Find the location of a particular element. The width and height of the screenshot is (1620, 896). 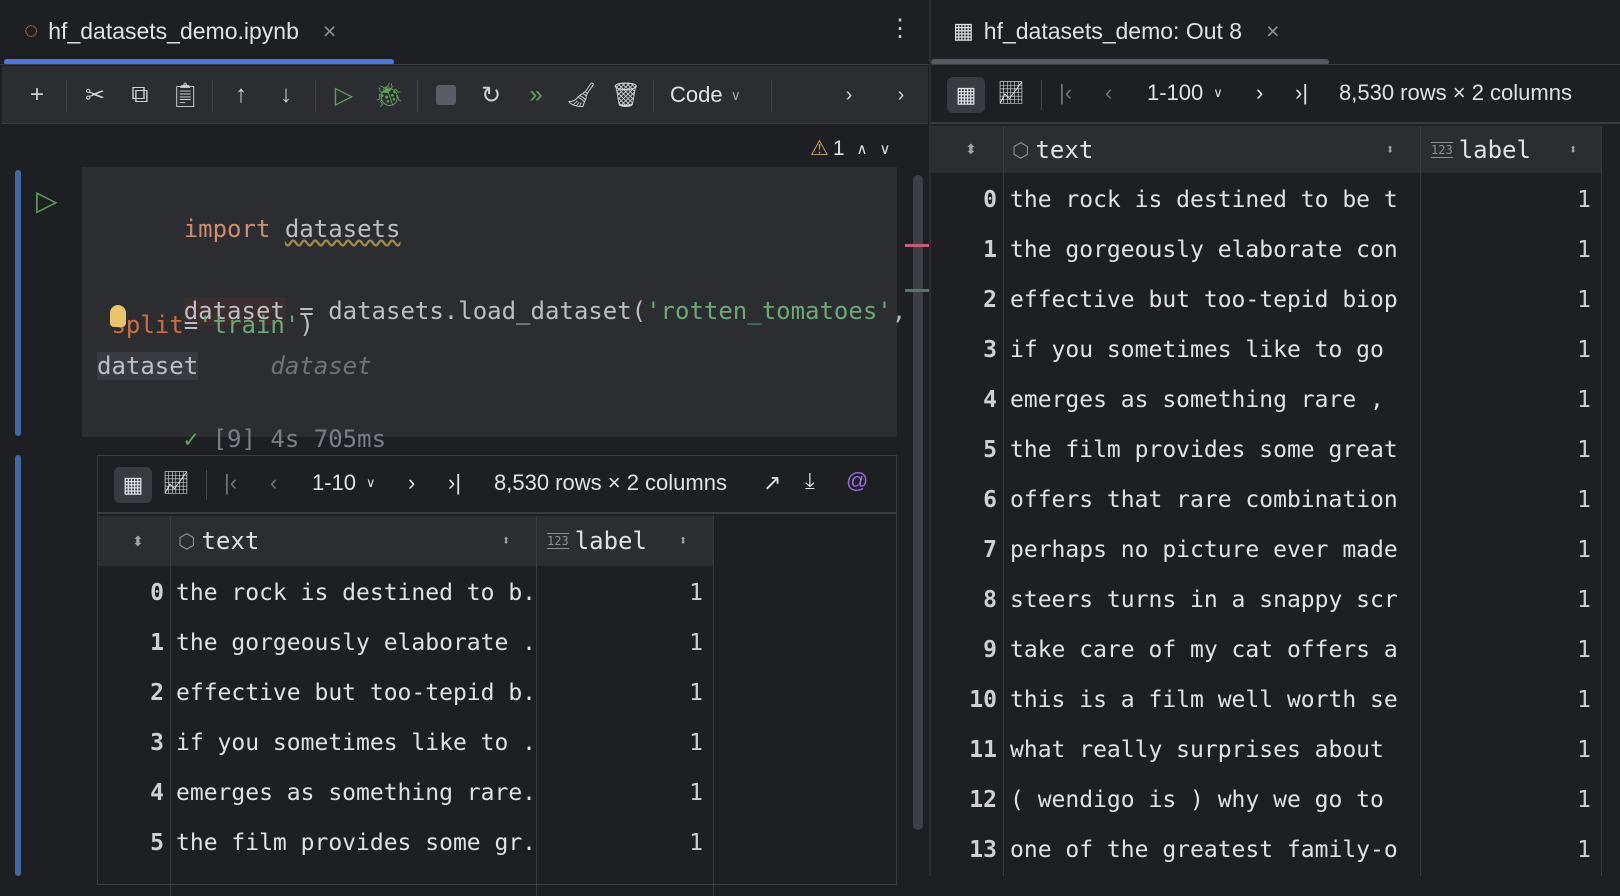

row-index: 7 is located at coordinates (990, 550).